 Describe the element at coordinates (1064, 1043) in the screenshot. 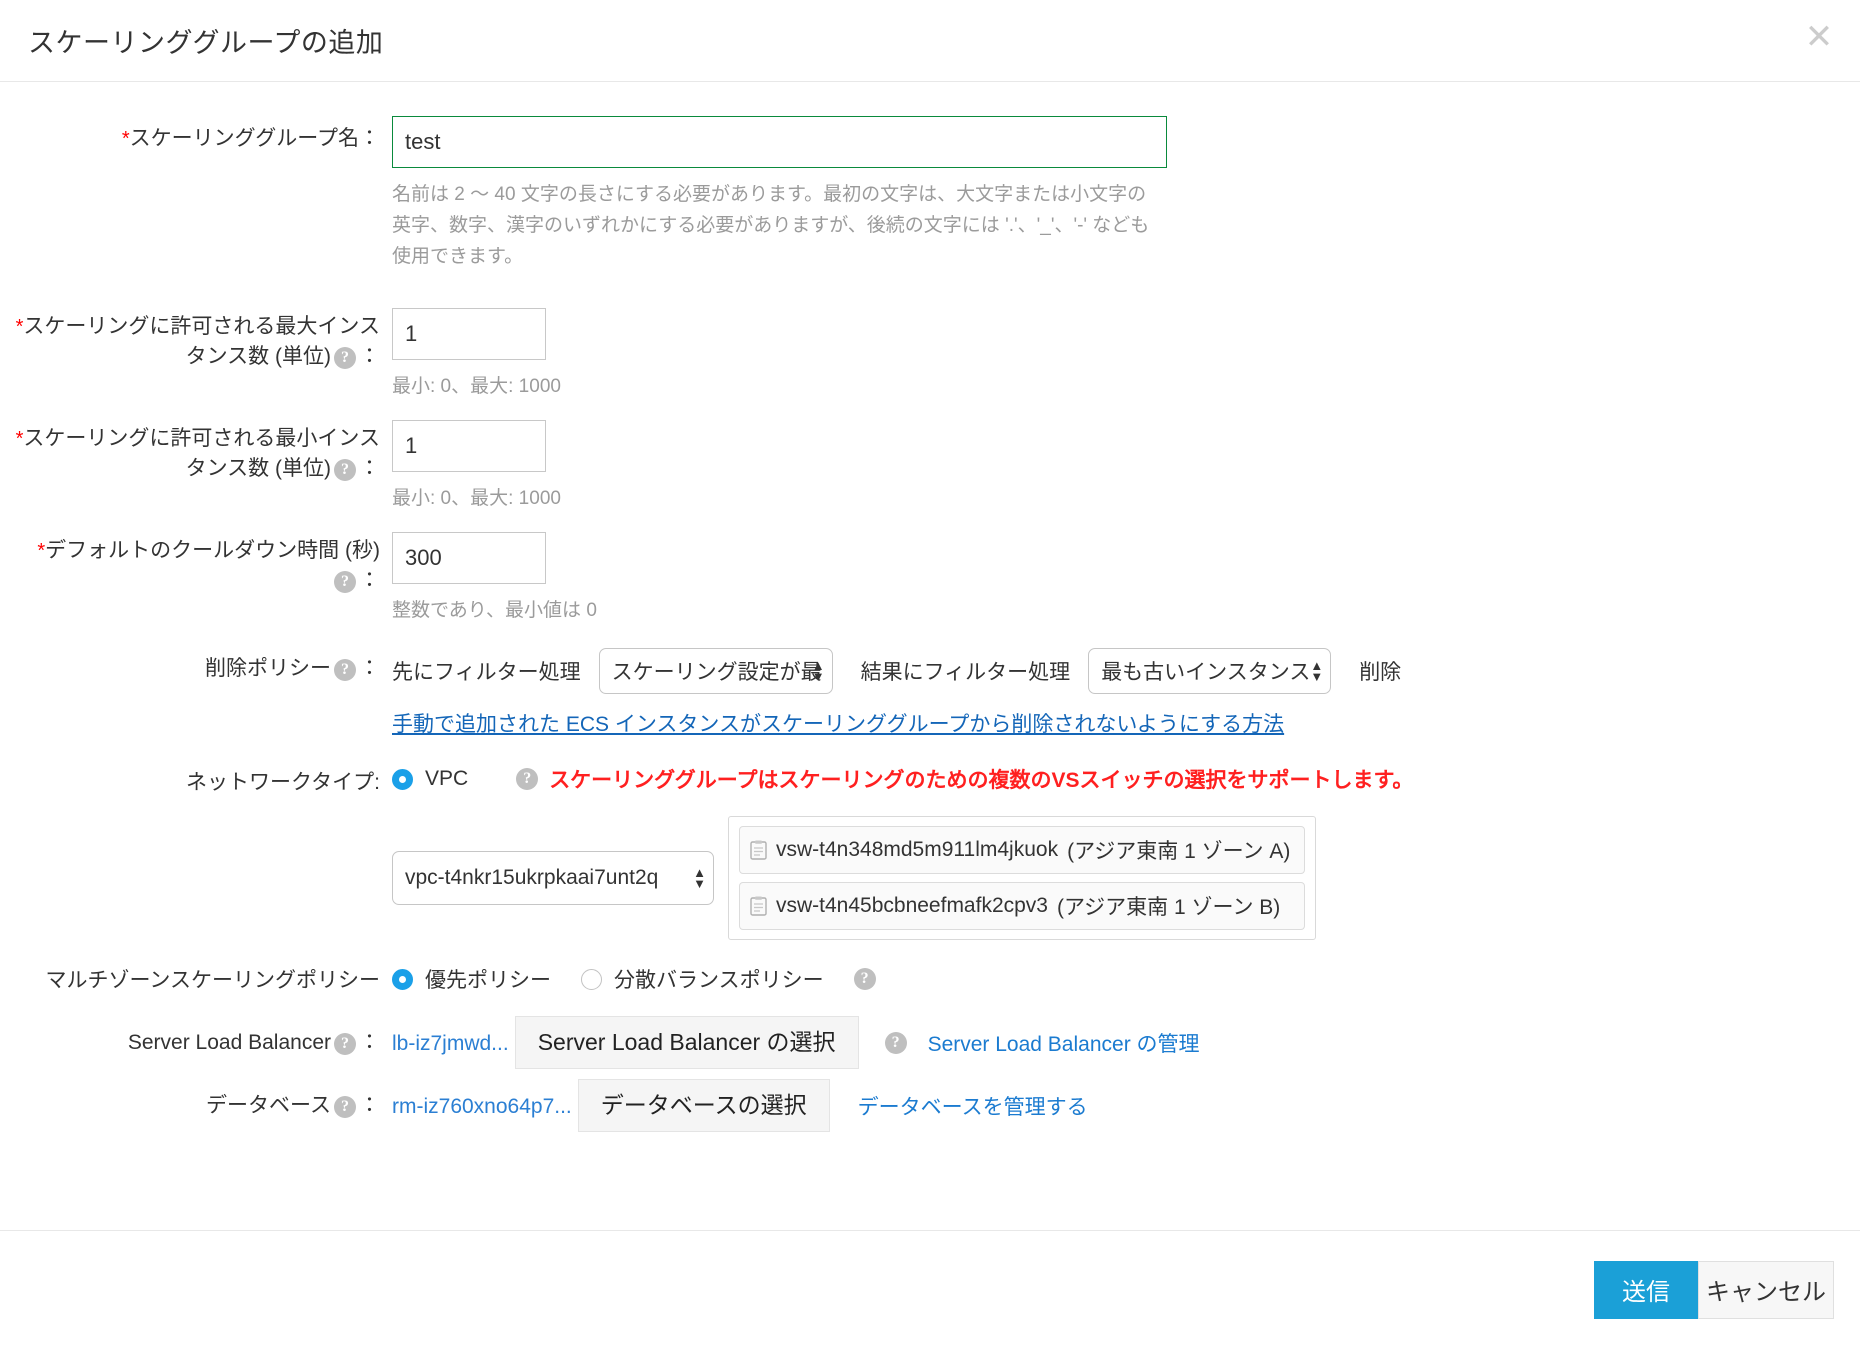

I see `slb-manage-link: Server Load Balancer の管理` at that location.